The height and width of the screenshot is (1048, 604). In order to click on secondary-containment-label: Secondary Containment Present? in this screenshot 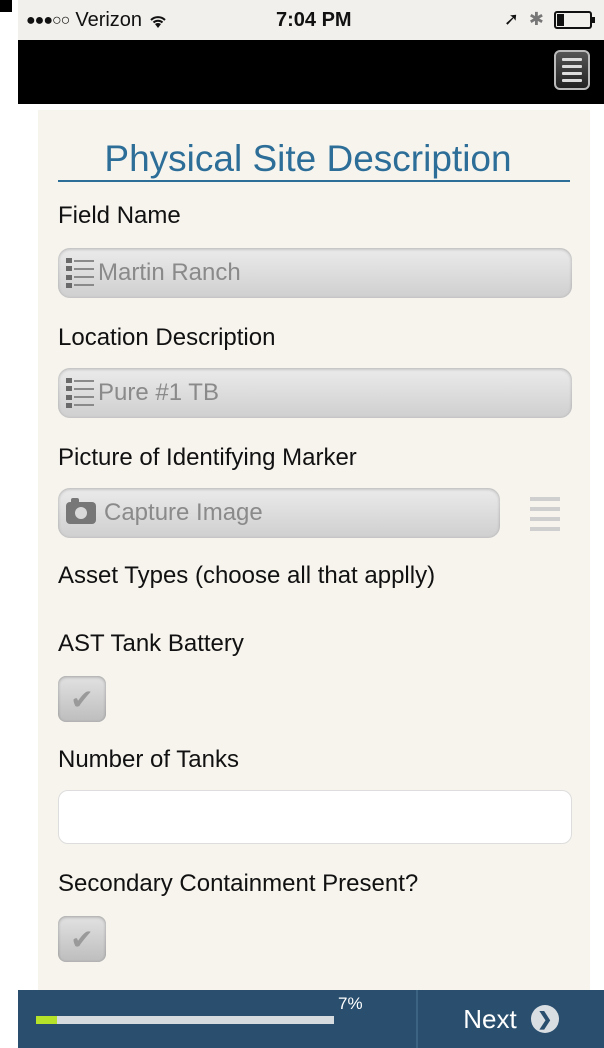, I will do `click(238, 883)`.